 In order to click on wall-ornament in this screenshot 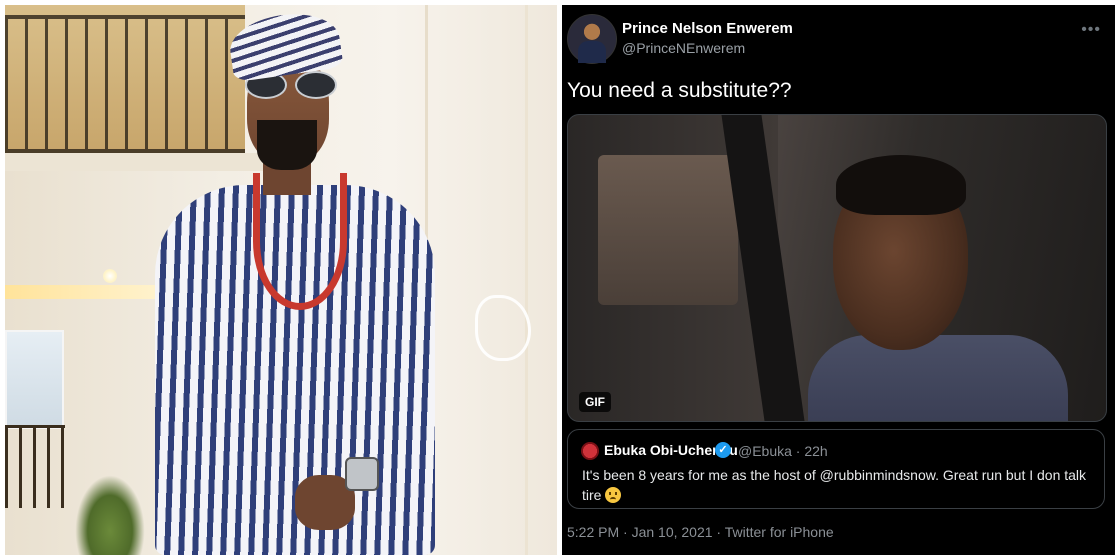, I will do `click(503, 328)`.